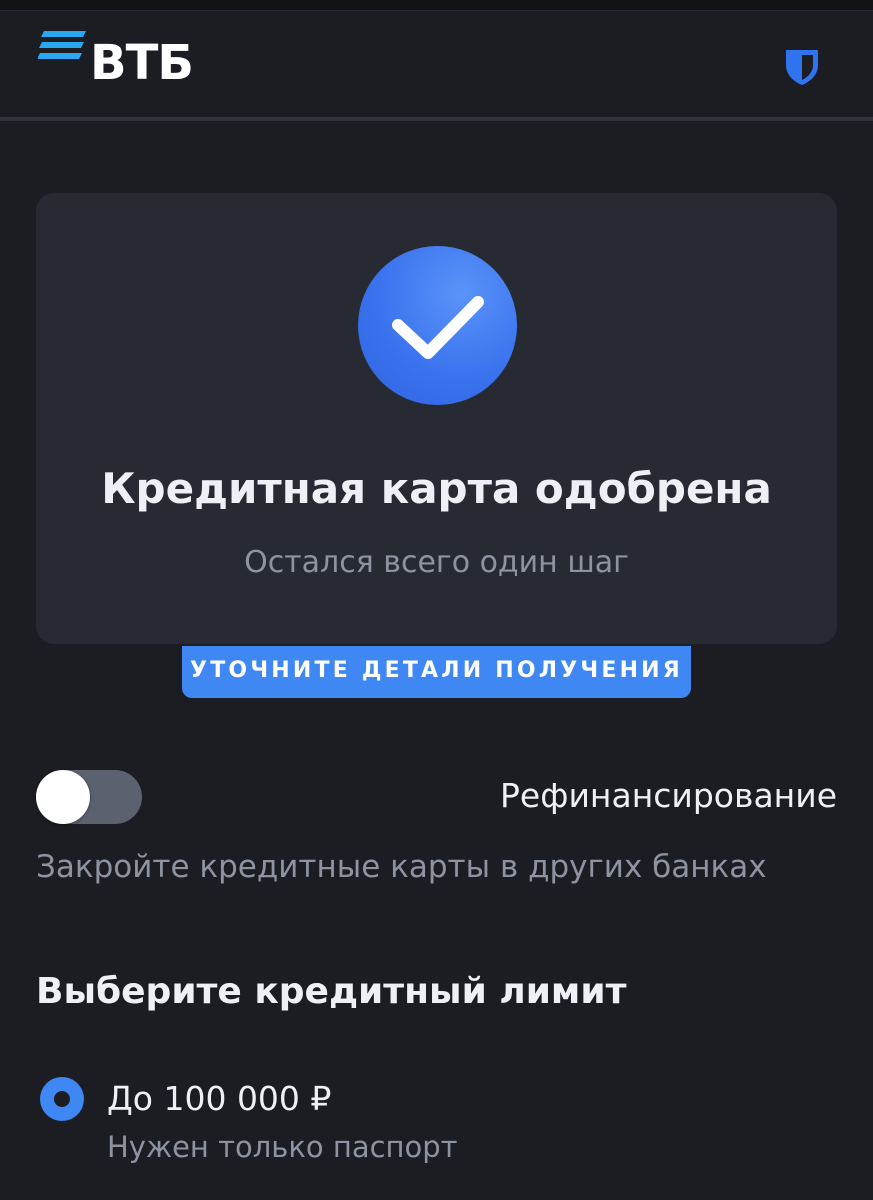 This screenshot has height=1200, width=873. What do you see at coordinates (282, 1147) in the screenshot?
I see `limit-option-description: Нужен только паспорт` at bounding box center [282, 1147].